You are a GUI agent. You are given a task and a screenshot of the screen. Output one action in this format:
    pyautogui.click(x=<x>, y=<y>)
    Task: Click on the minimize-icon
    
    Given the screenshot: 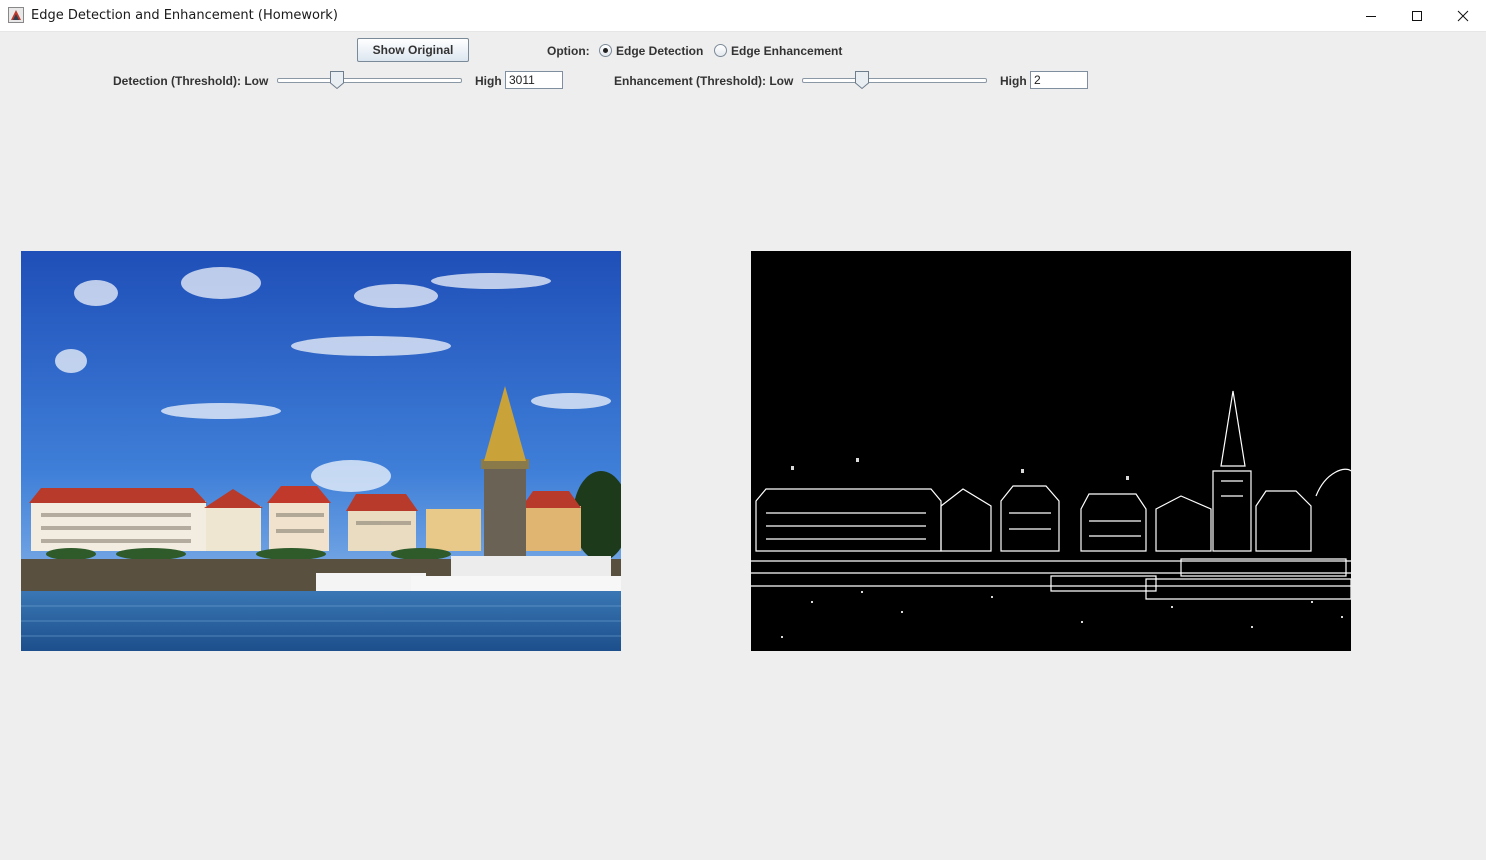 What is the action you would take?
    pyautogui.click(x=1371, y=16)
    